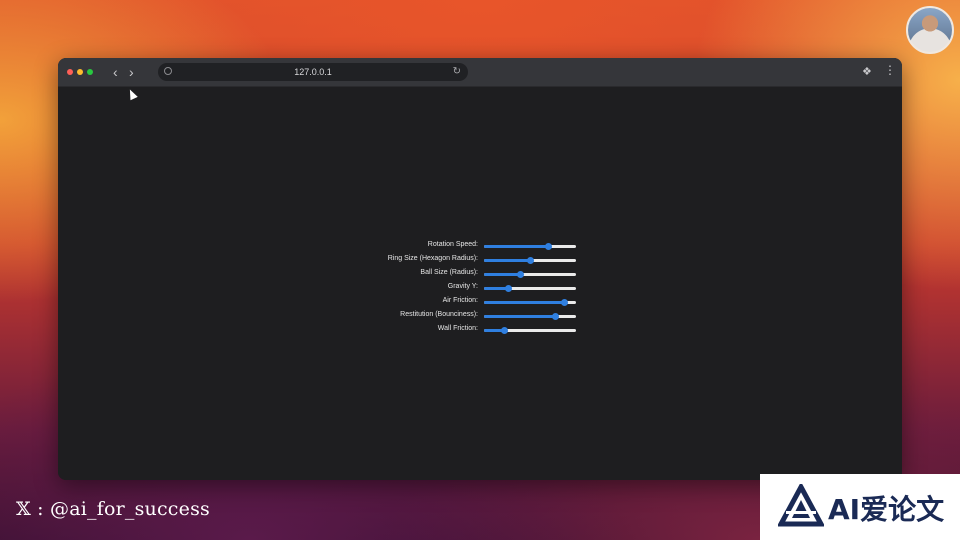 This screenshot has width=960, height=540. What do you see at coordinates (80, 72) in the screenshot?
I see `minimize-window-button` at bounding box center [80, 72].